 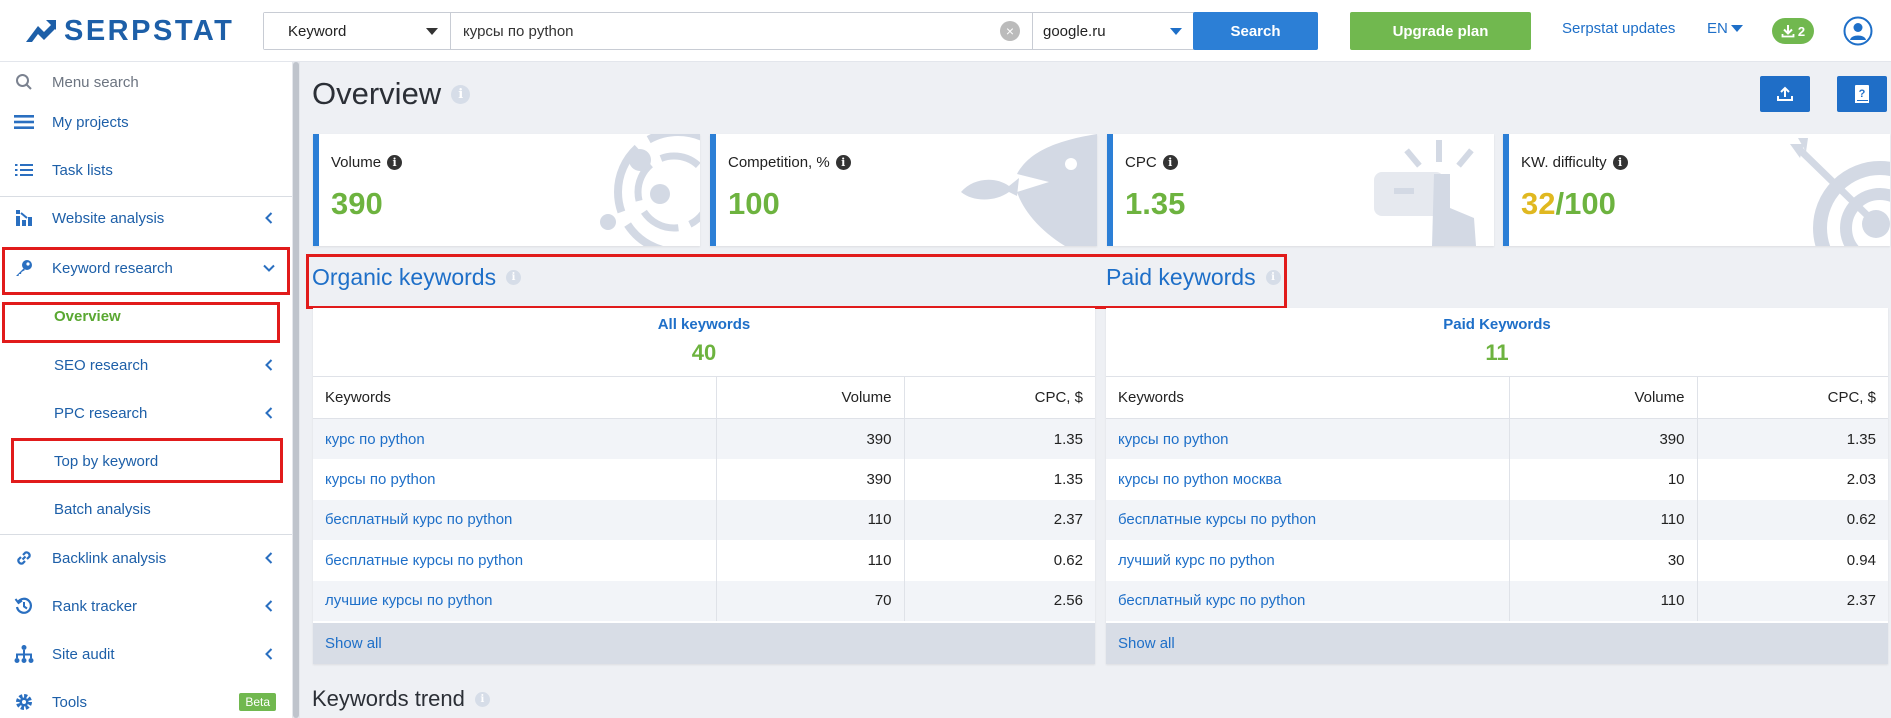 I want to click on sidebar-item-label: Tools, so click(x=70, y=702).